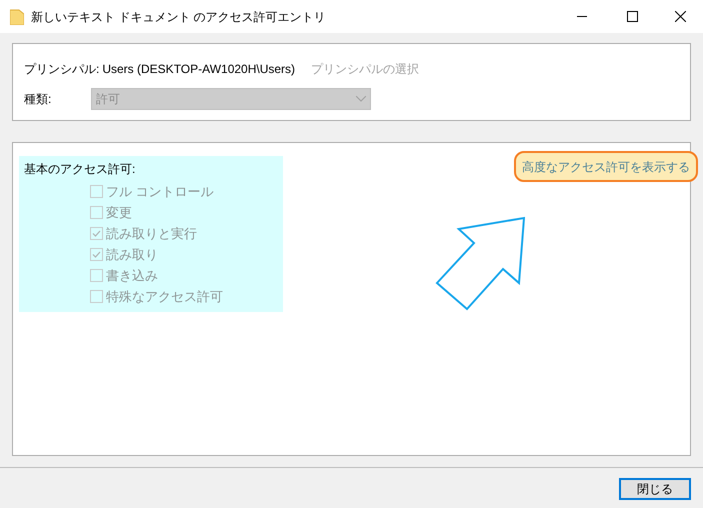  What do you see at coordinates (655, 489) in the screenshot?
I see `close-button: 閉じる` at bounding box center [655, 489].